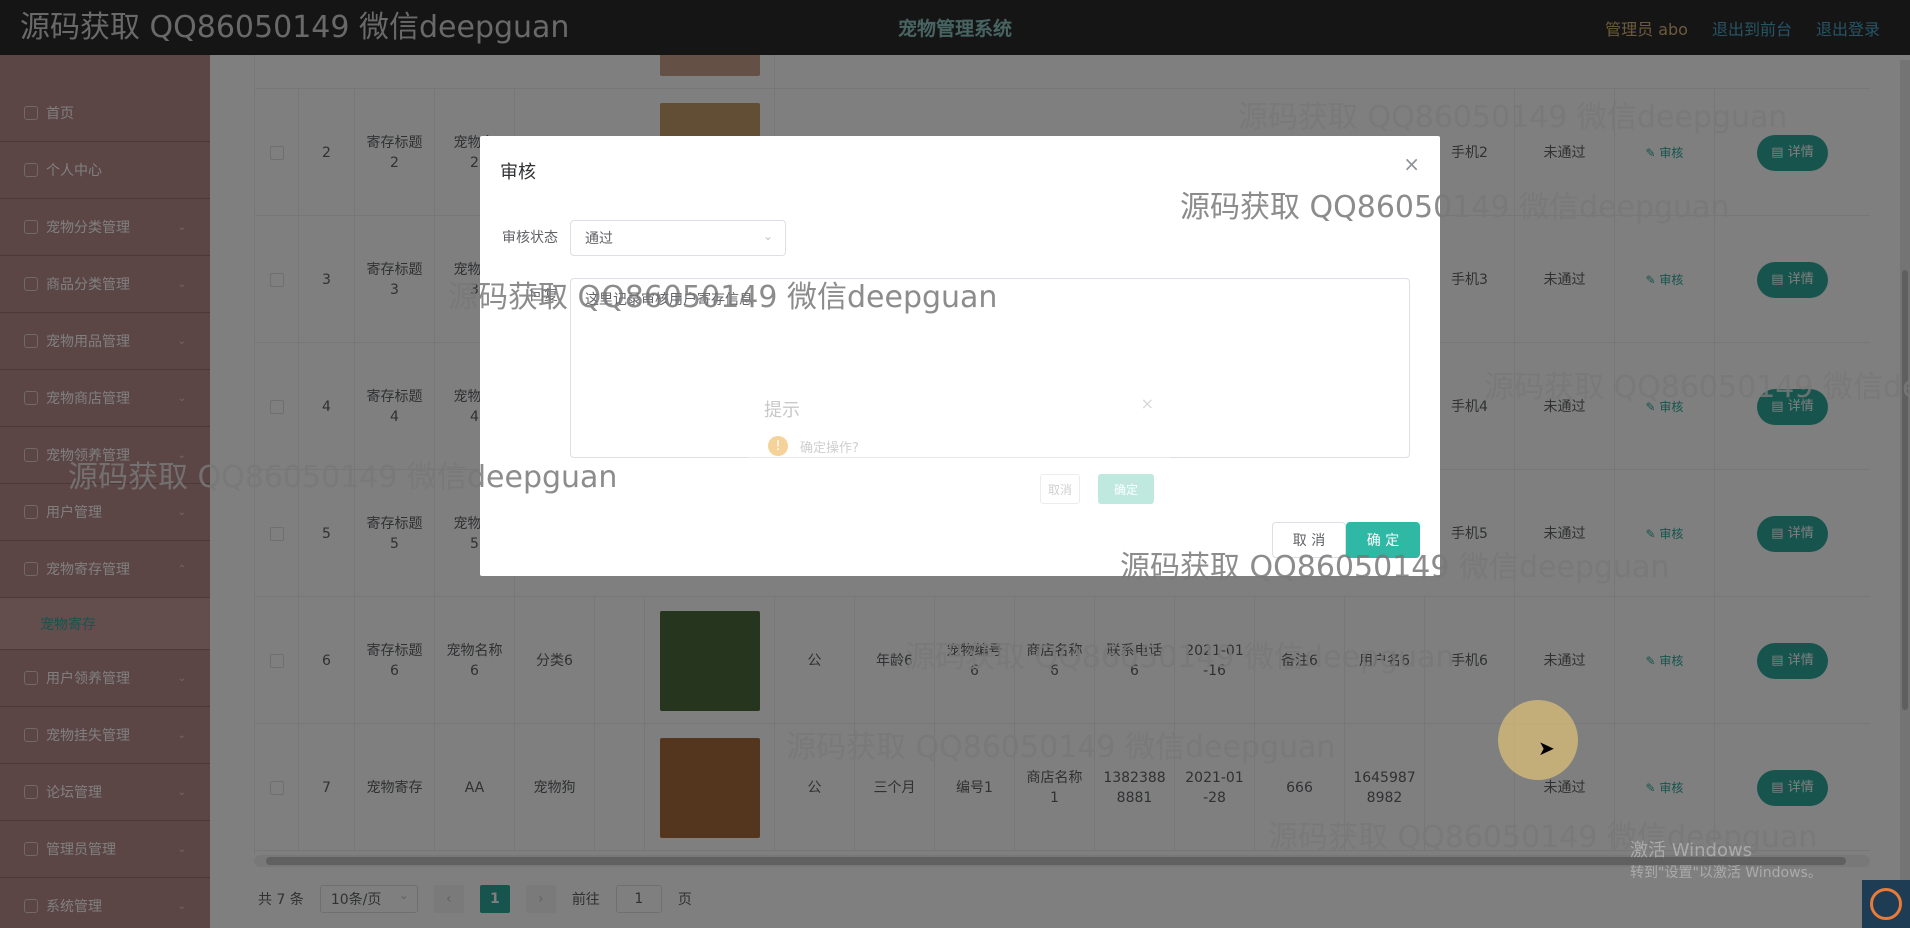 This screenshot has height=928, width=1910. I want to click on app-logo-icon, so click(1886, 904).